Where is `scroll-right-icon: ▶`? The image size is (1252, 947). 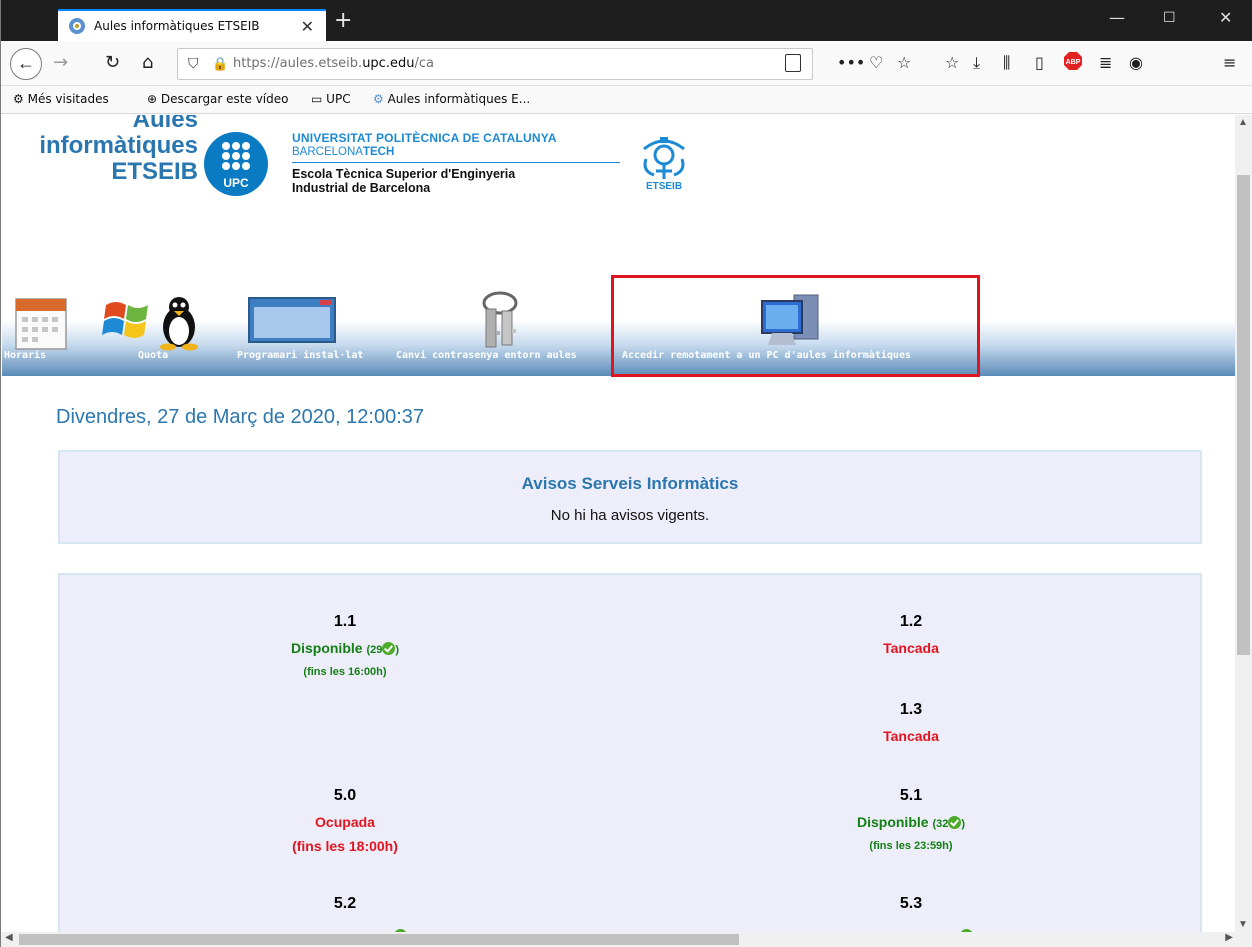 scroll-right-icon: ▶ is located at coordinates (1229, 937).